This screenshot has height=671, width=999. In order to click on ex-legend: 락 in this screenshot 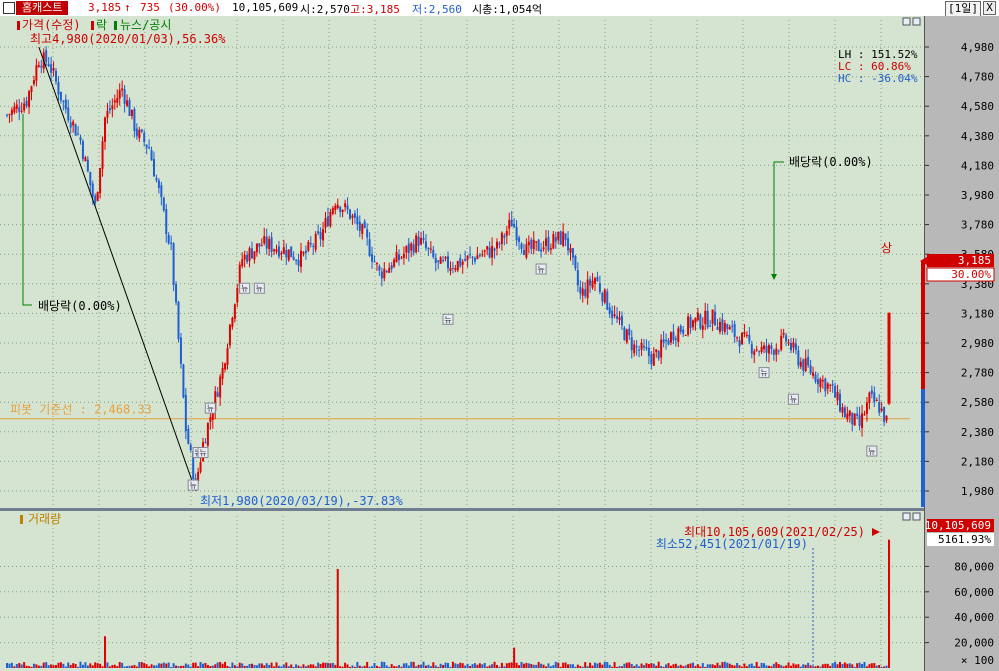, I will do `click(101, 25)`.